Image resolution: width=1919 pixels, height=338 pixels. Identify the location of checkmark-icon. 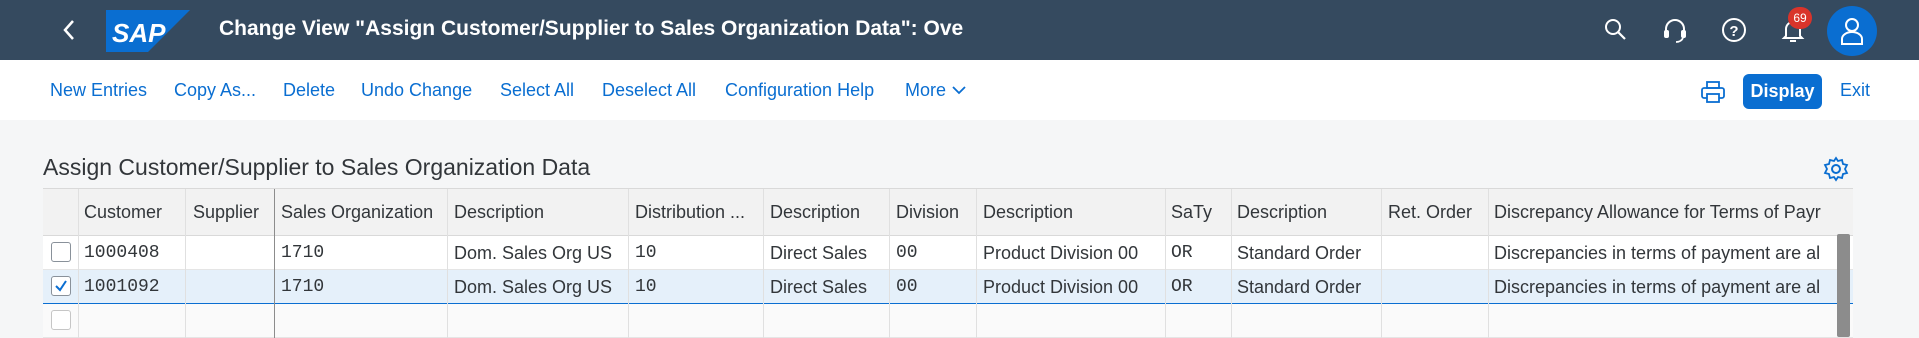
(61, 286).